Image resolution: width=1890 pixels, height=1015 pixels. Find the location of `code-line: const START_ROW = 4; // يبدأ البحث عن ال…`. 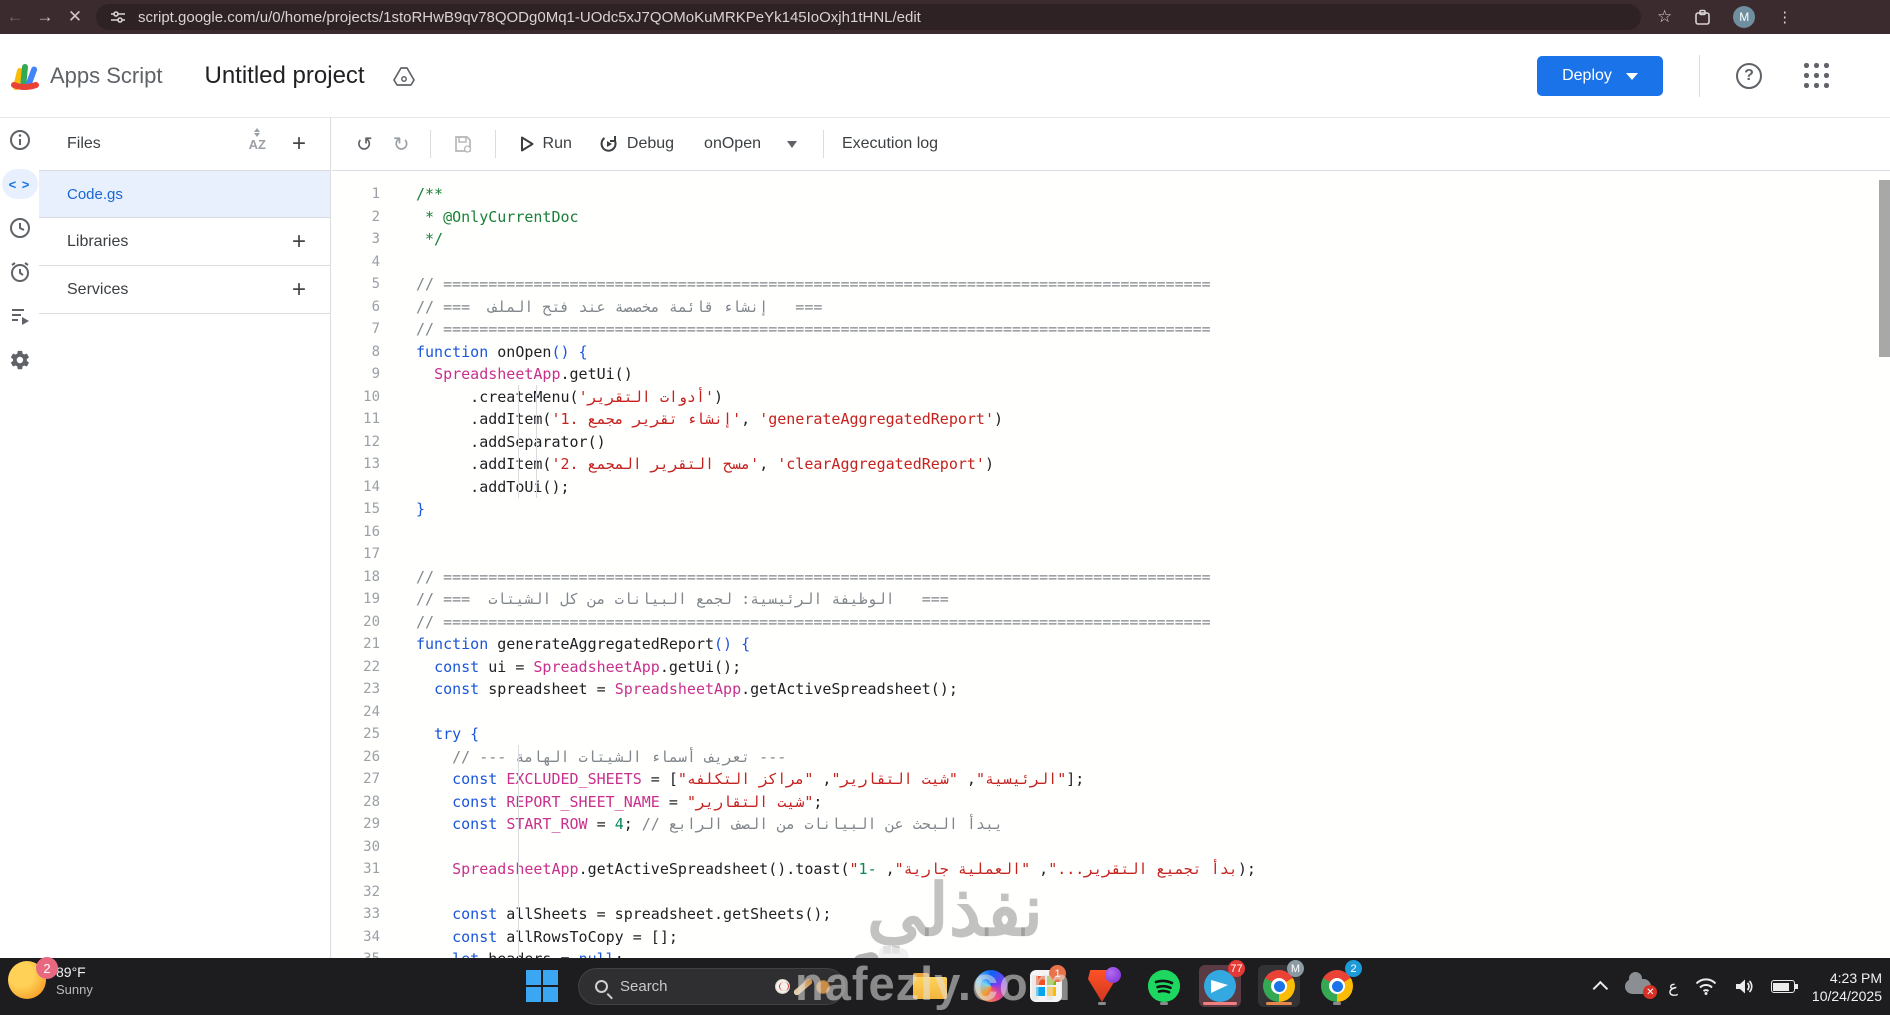

code-line: const START_ROW = 4; // يبدأ البحث عن ال… is located at coordinates (1143, 824).